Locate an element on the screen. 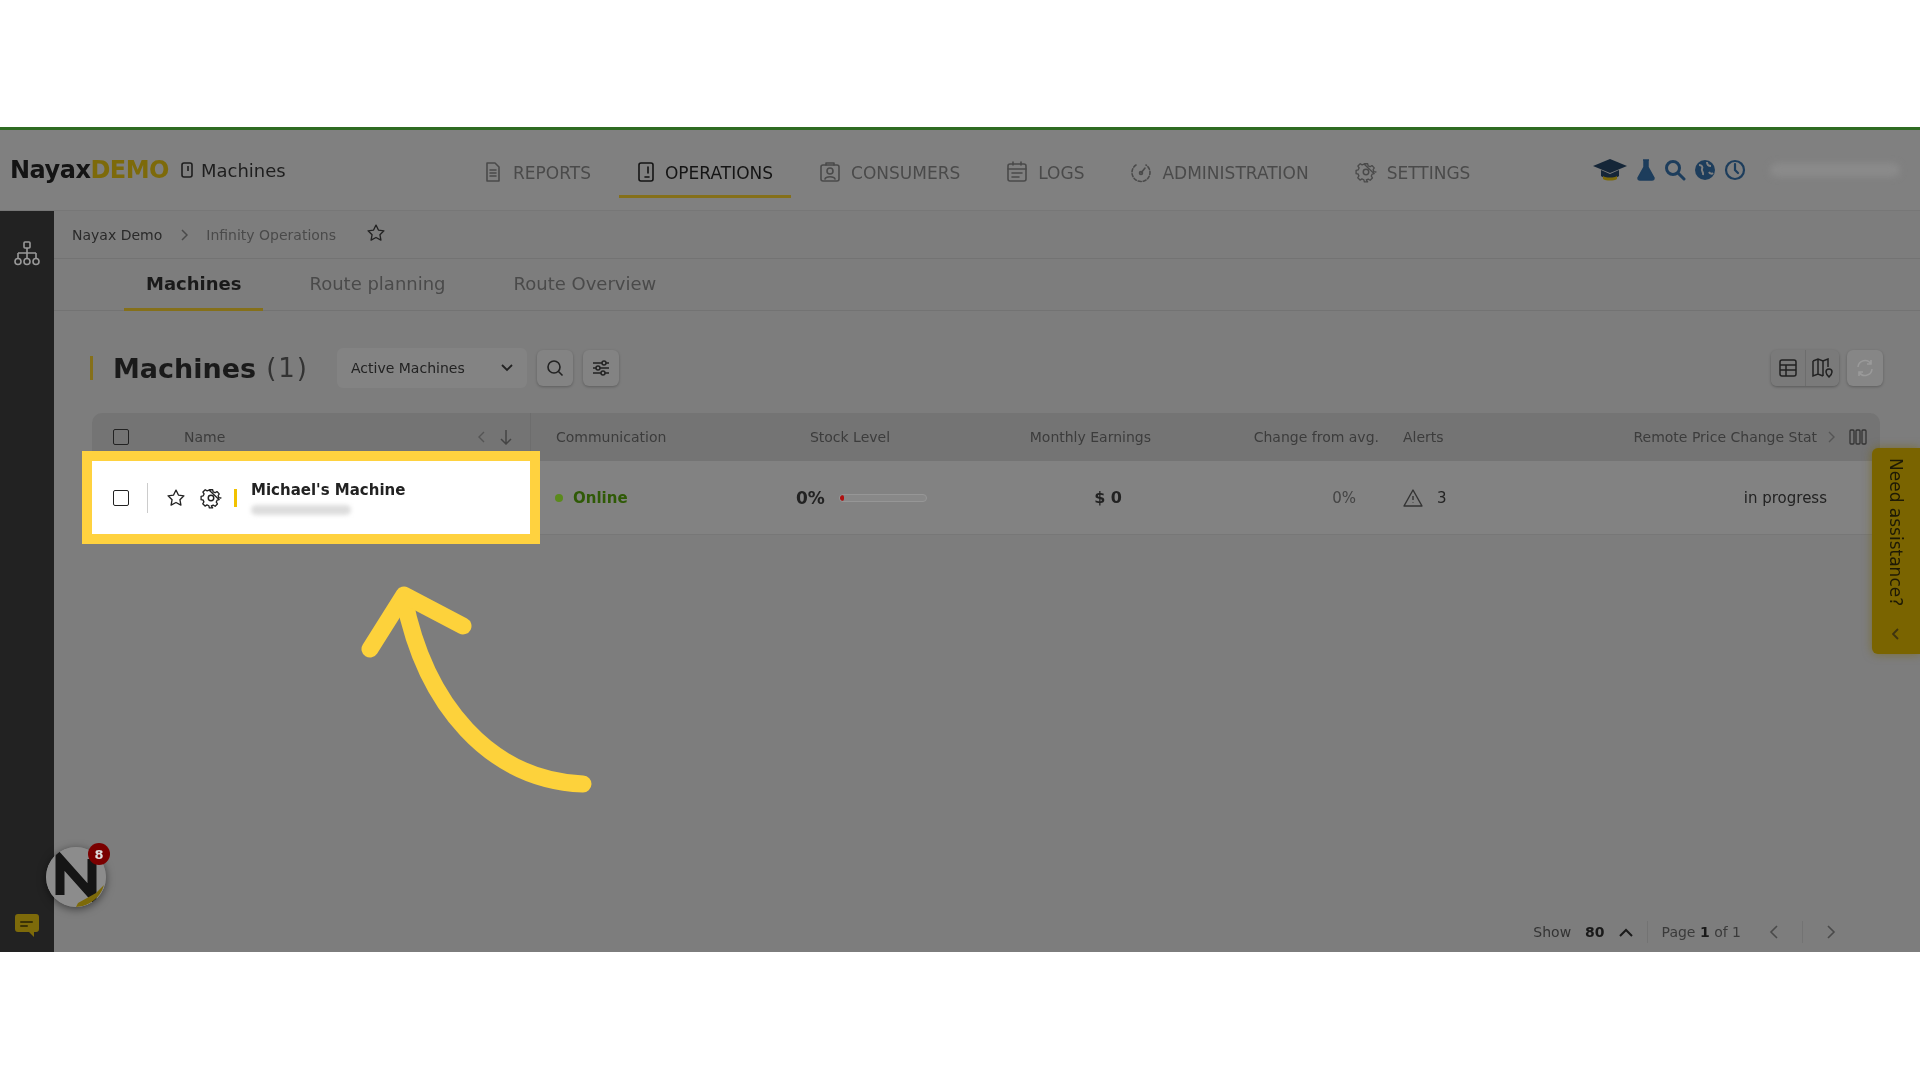  flask-icon is located at coordinates (1646, 170).